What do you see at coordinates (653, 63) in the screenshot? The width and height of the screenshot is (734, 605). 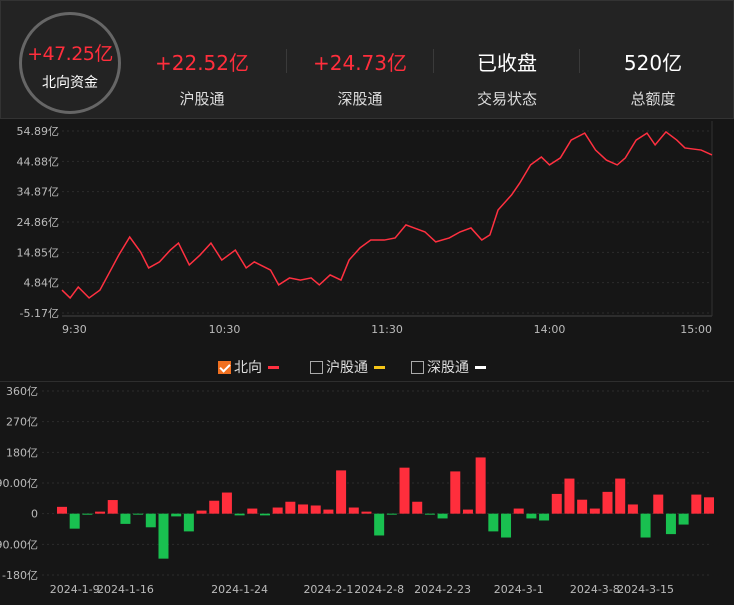 I see `stat-value: 520亿` at bounding box center [653, 63].